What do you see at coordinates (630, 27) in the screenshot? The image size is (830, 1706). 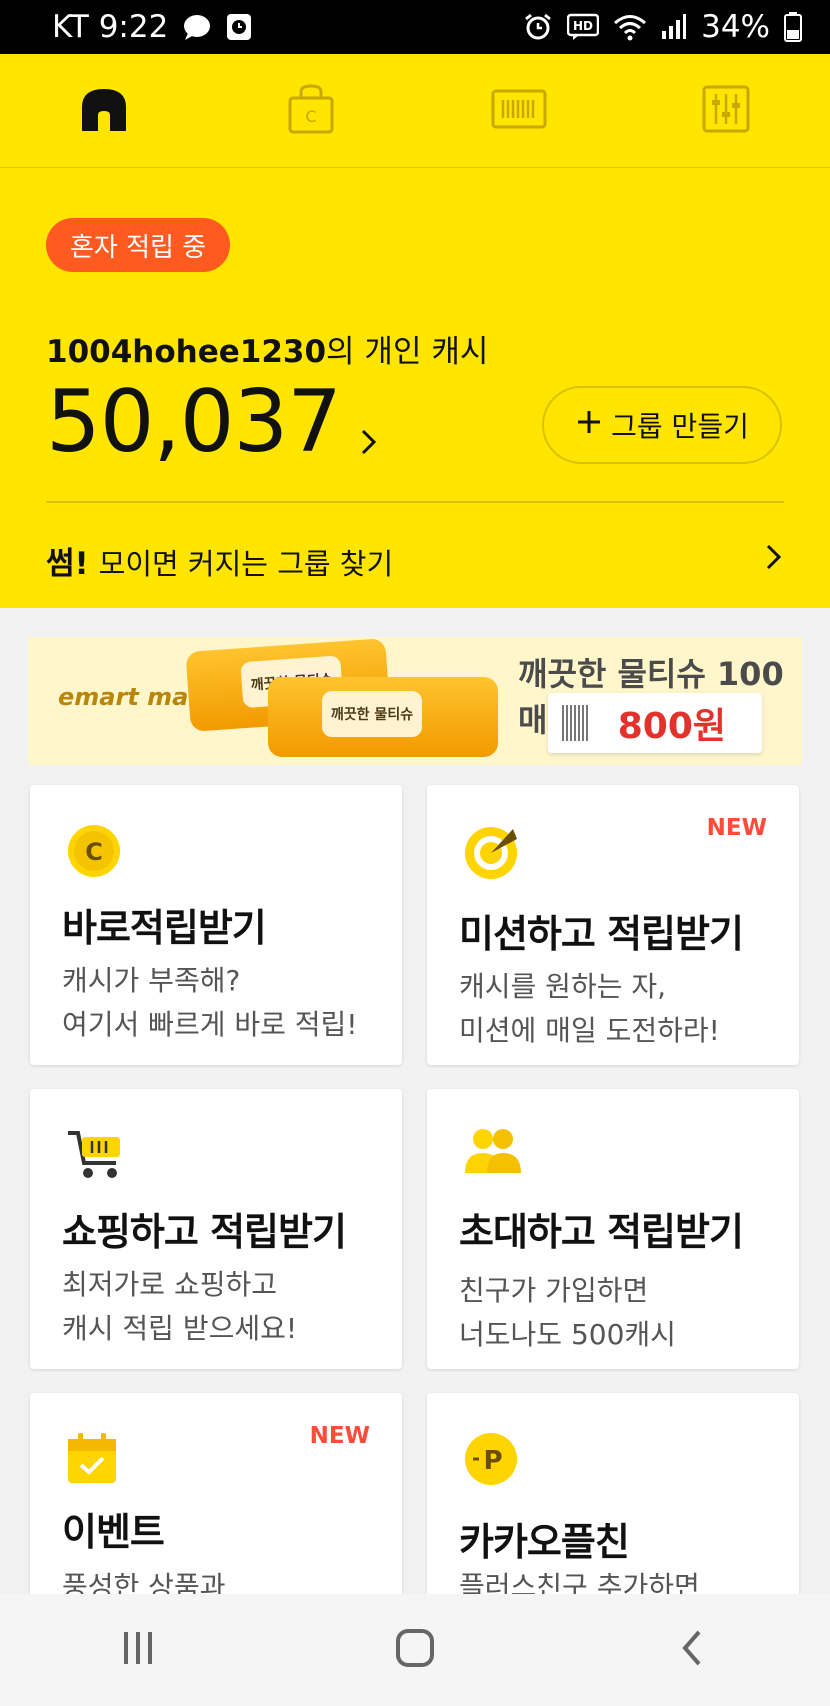 I see `wifi-icon` at bounding box center [630, 27].